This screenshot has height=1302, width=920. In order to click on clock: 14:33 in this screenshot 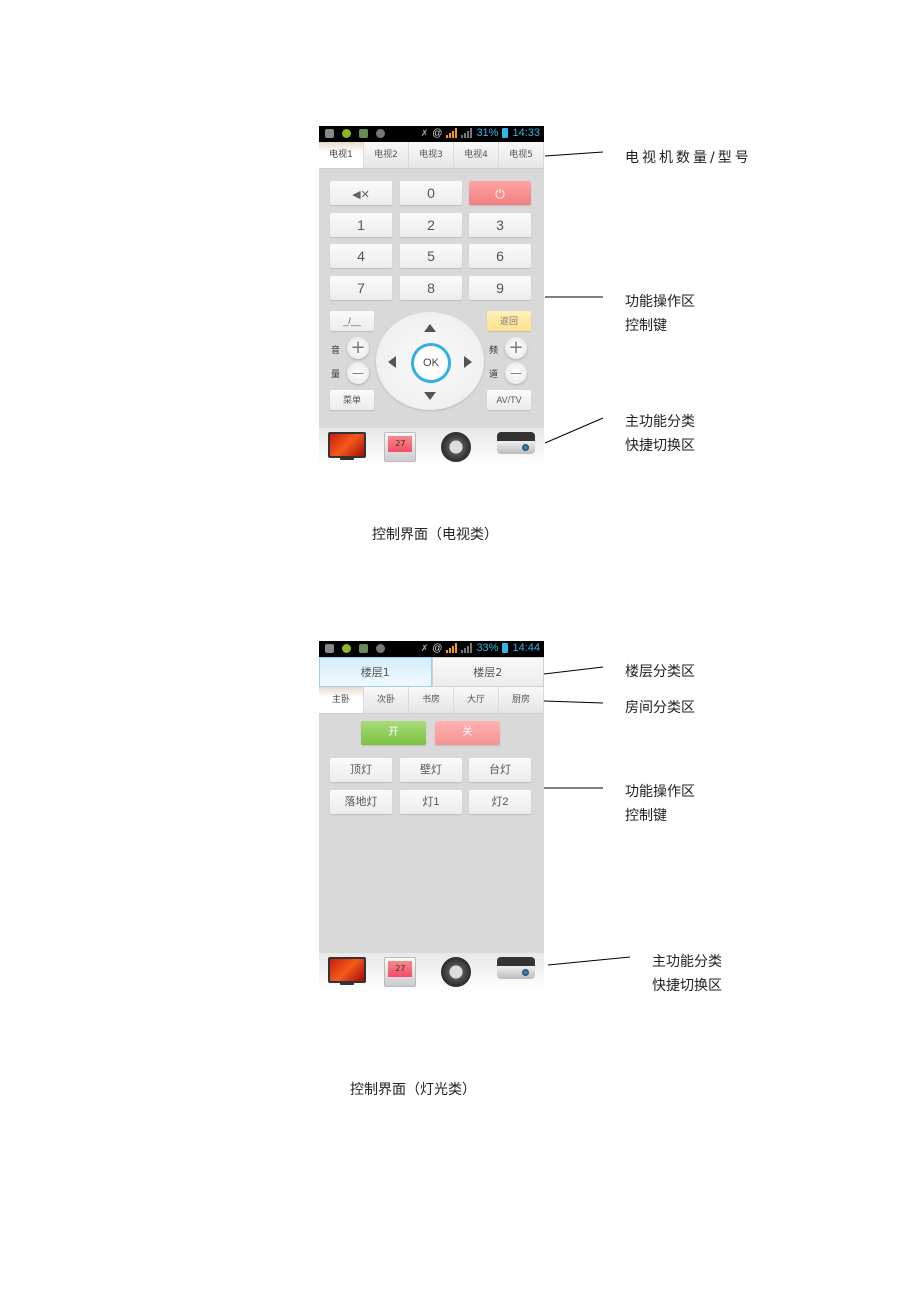, I will do `click(526, 133)`.